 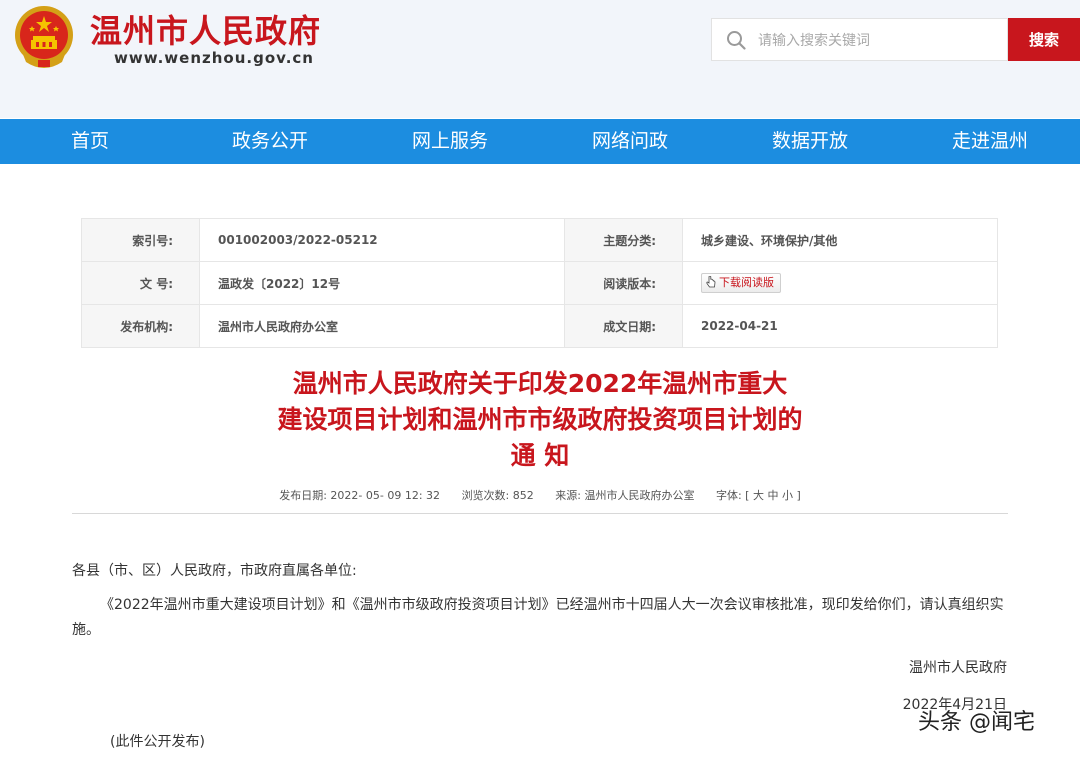 I want to click on index-label: 索引号:, so click(x=140, y=240).